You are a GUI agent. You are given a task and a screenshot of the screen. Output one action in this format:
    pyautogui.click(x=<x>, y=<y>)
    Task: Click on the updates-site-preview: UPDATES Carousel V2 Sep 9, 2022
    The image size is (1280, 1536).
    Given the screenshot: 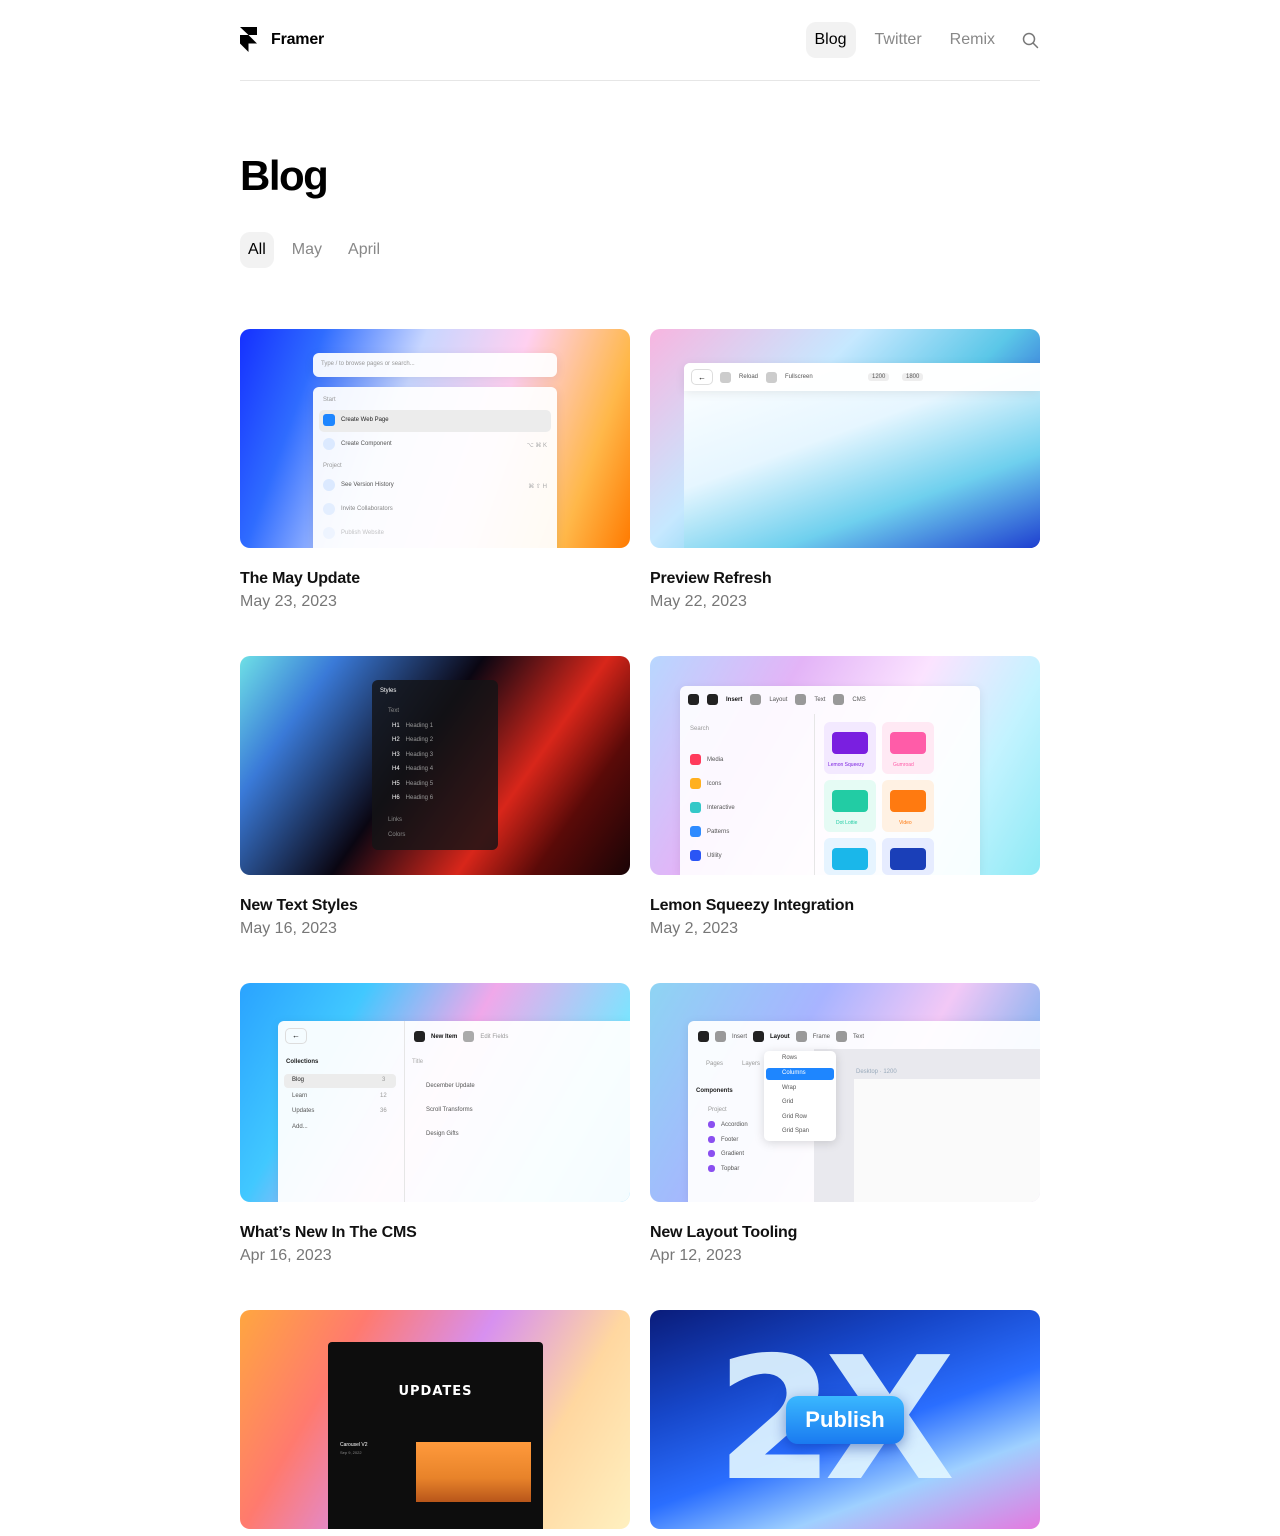 What is the action you would take?
    pyautogui.click(x=435, y=1435)
    